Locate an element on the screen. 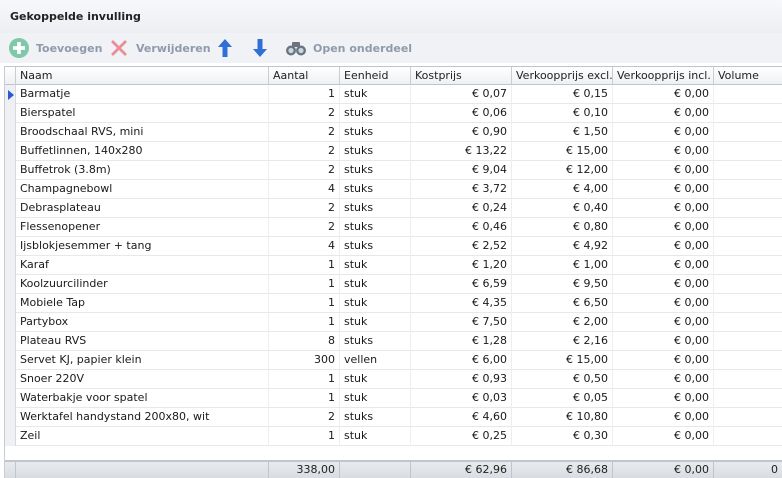 This screenshot has width=782, height=478. table-row: Karaf 1 stuk € 1,20 € 1,00 € 0,00 is located at coordinates (393, 265).